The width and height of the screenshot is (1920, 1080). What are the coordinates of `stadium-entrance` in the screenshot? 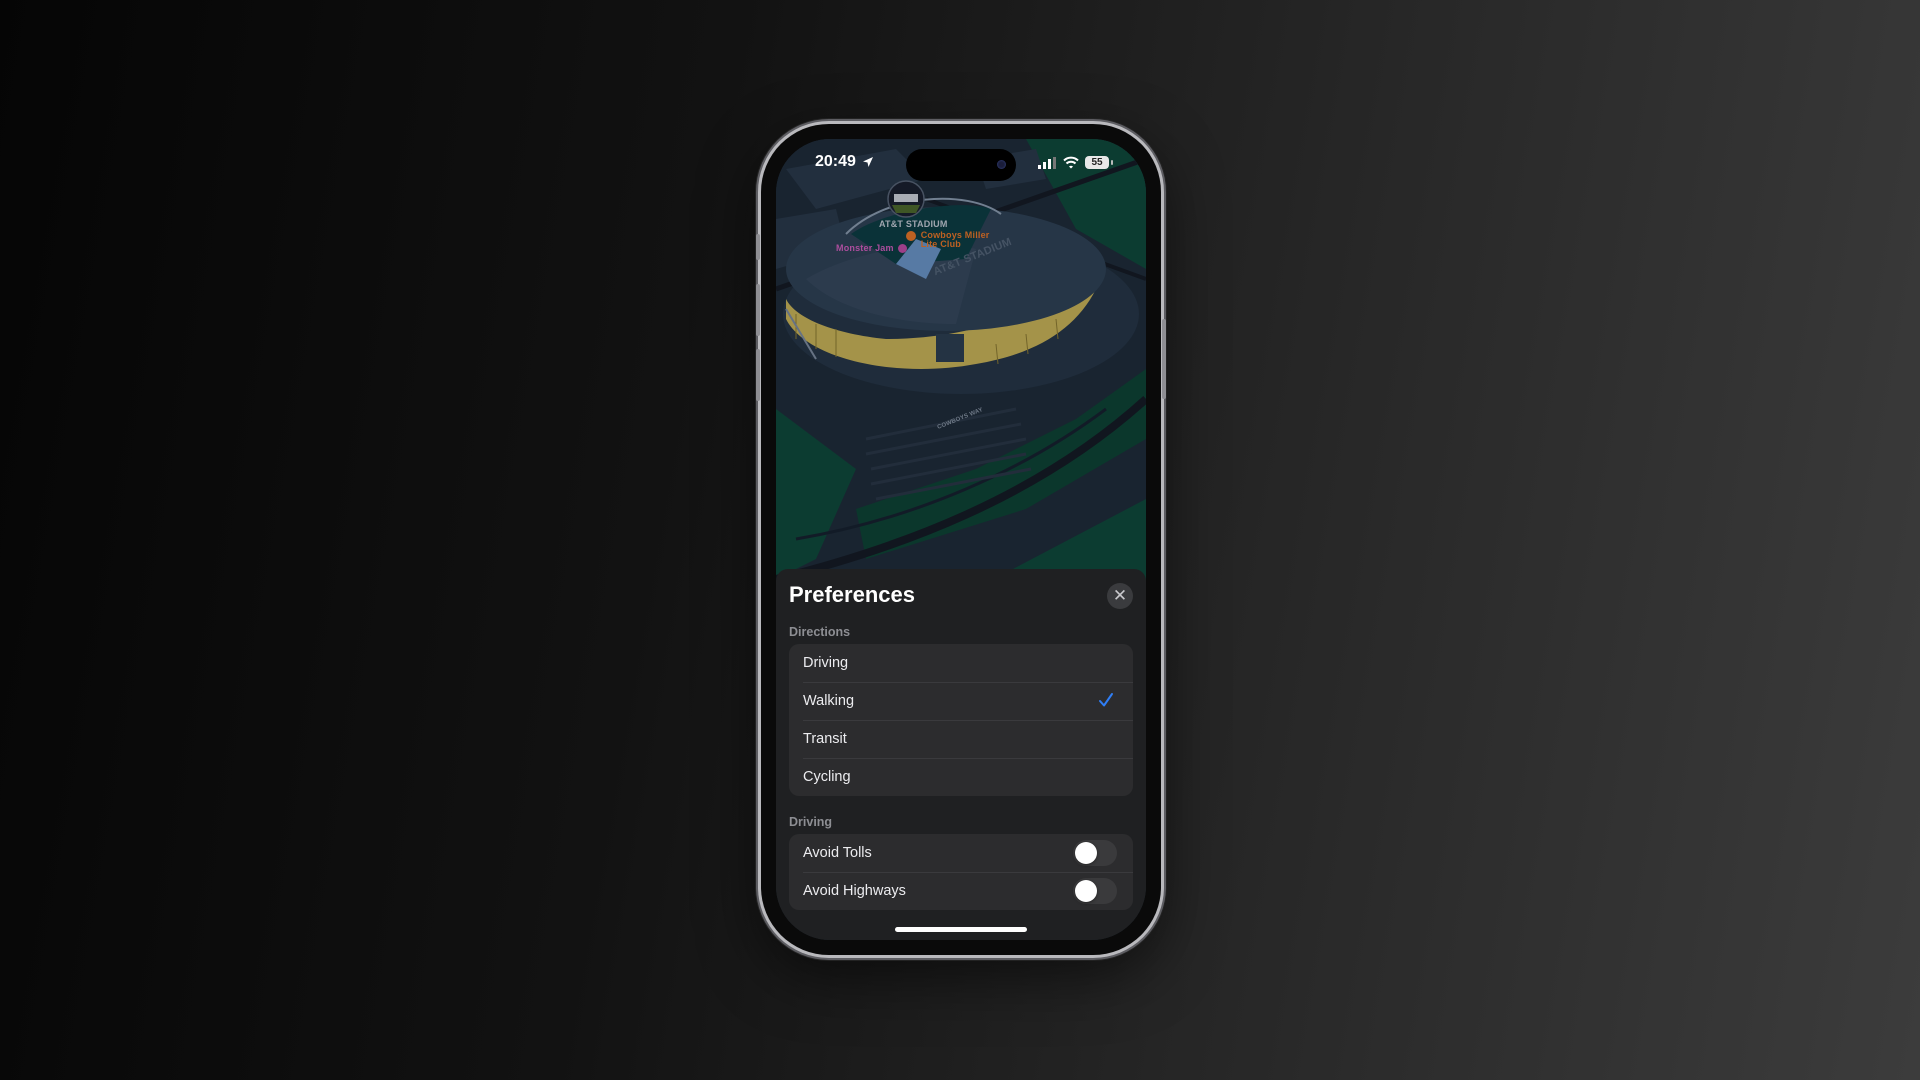 It's located at (950, 348).